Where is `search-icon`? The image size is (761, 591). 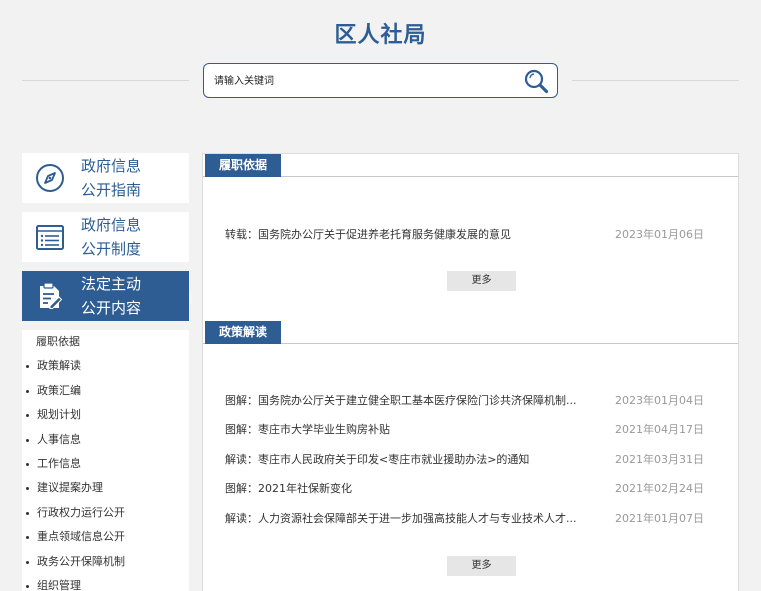 search-icon is located at coordinates (536, 81).